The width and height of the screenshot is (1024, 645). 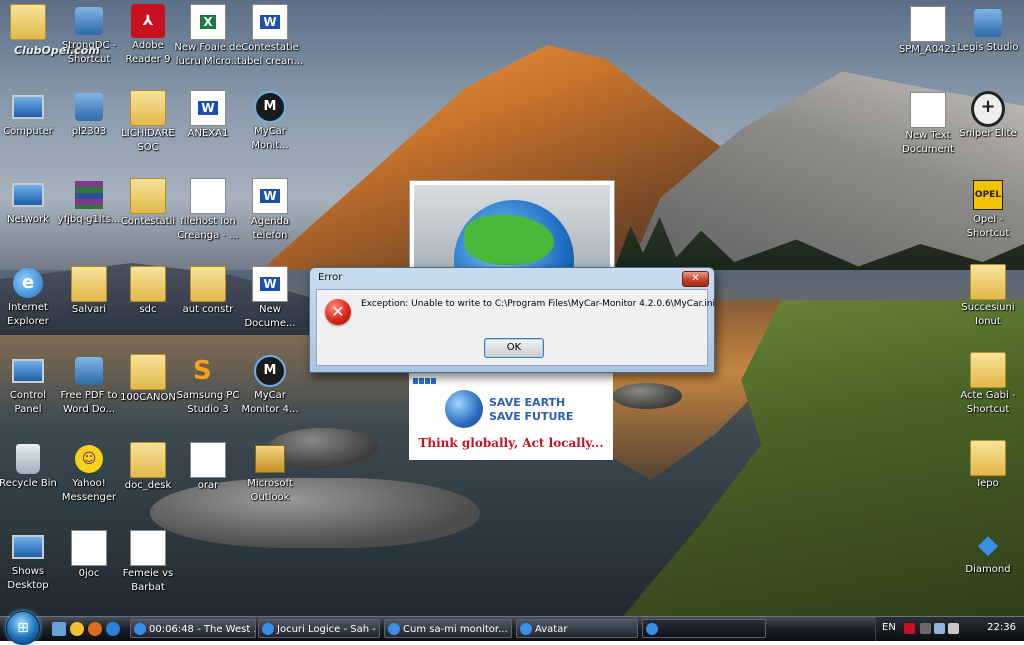 I want to click on desktop-icon-aut-constr: aut constr, so click(x=208, y=291).